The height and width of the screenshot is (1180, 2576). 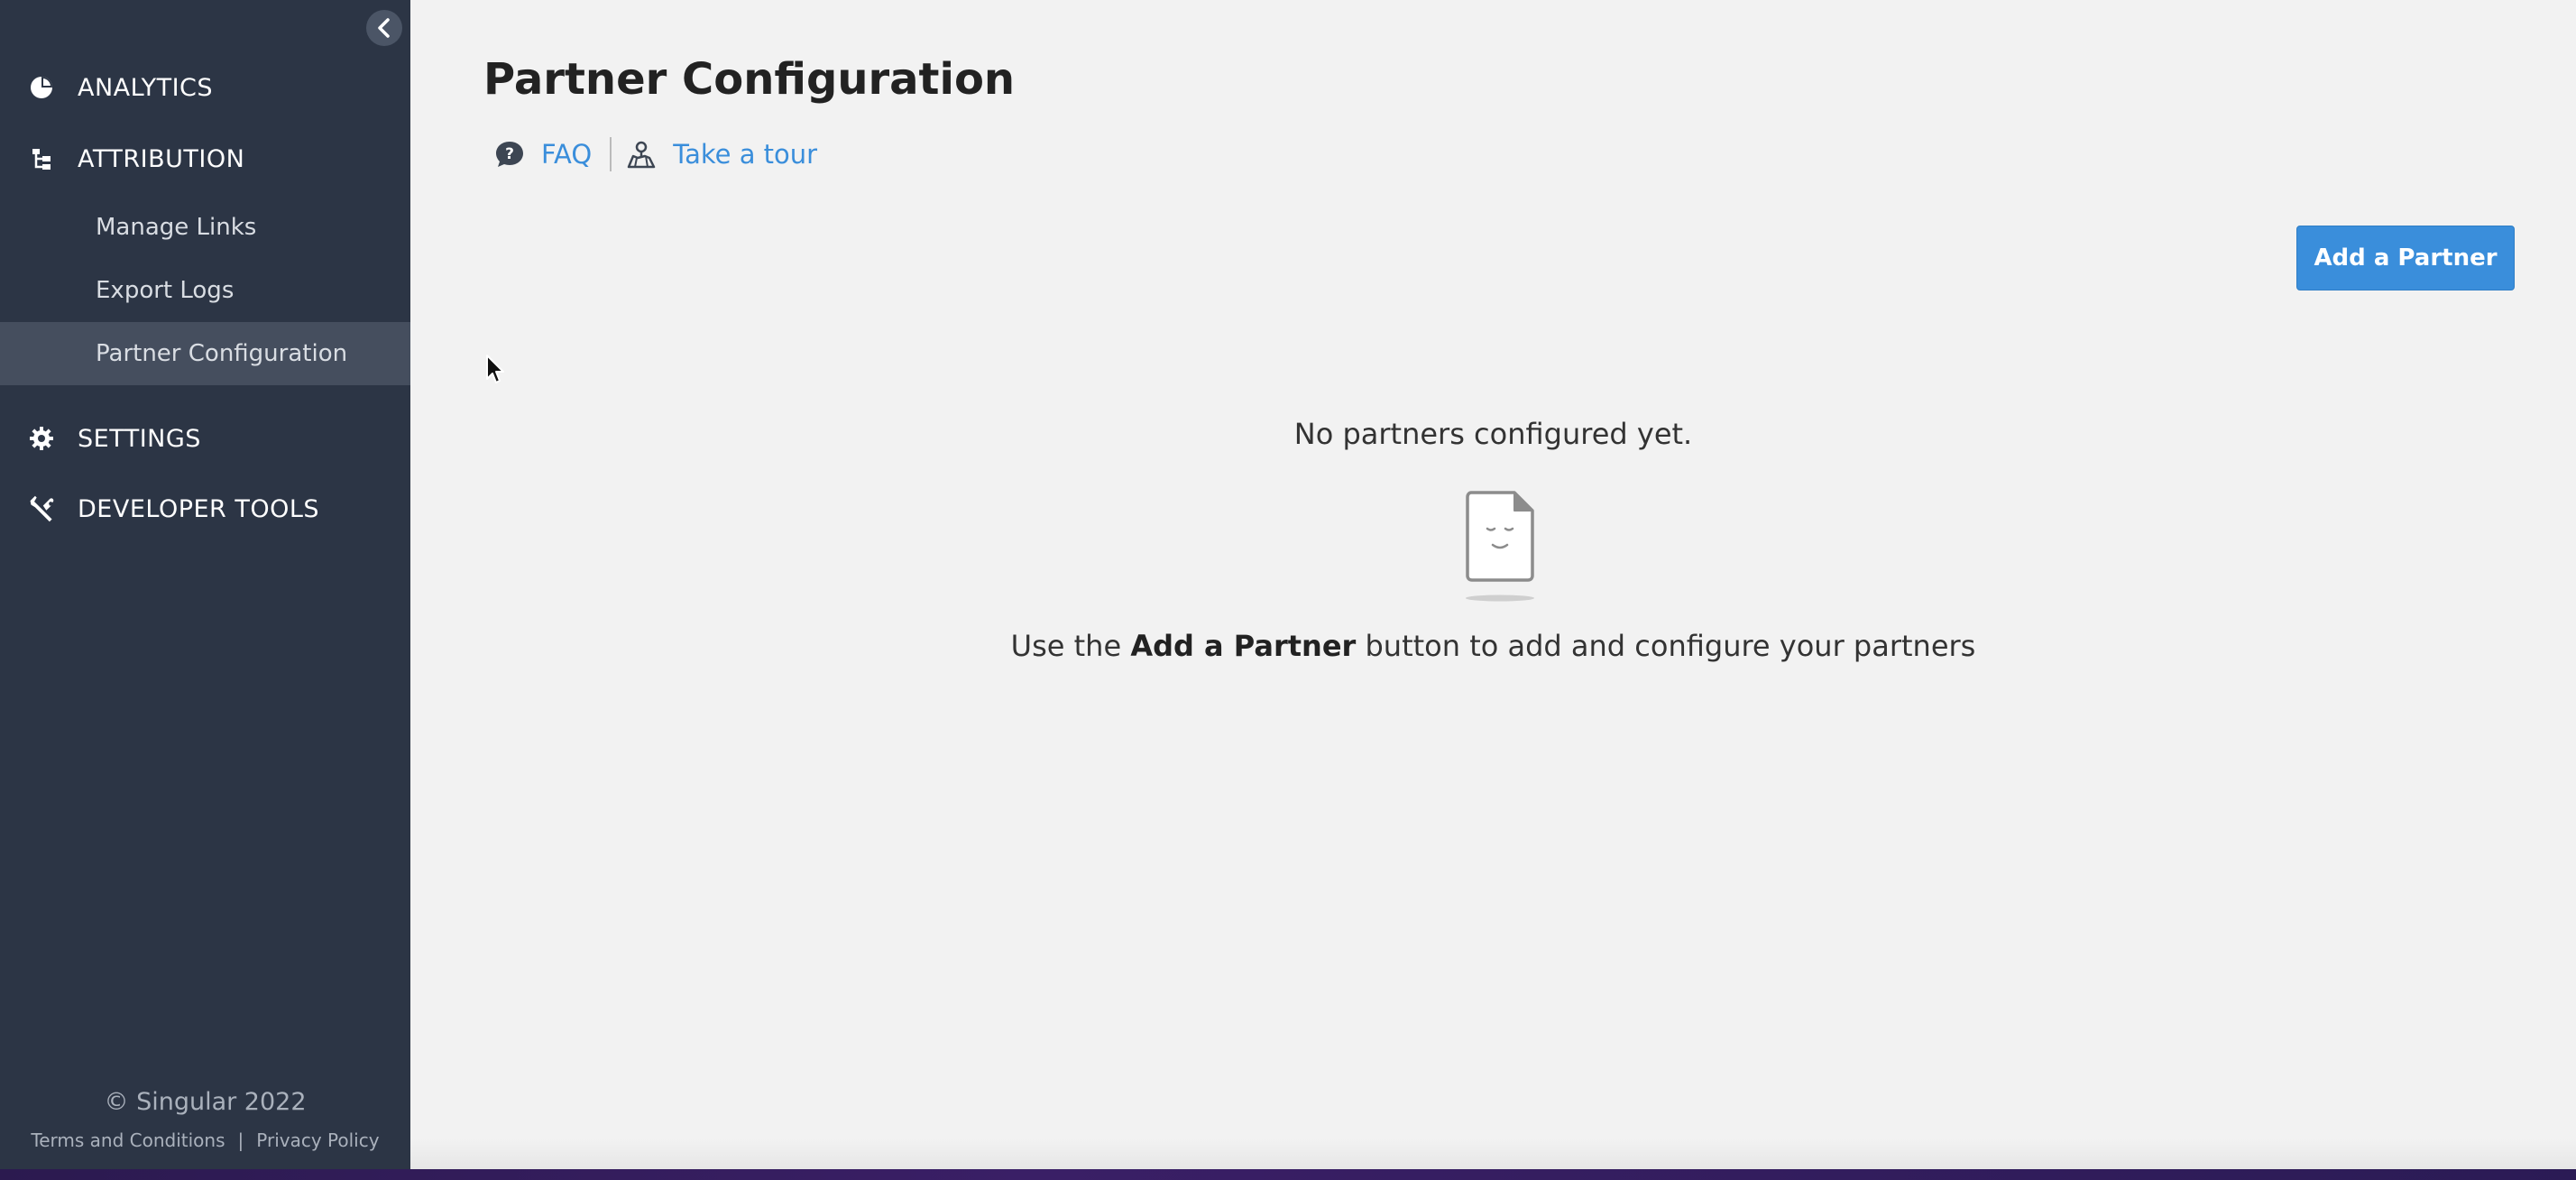 I want to click on sidebar-item-developer-tools: DEVELOPER TOOLS, so click(x=205, y=508).